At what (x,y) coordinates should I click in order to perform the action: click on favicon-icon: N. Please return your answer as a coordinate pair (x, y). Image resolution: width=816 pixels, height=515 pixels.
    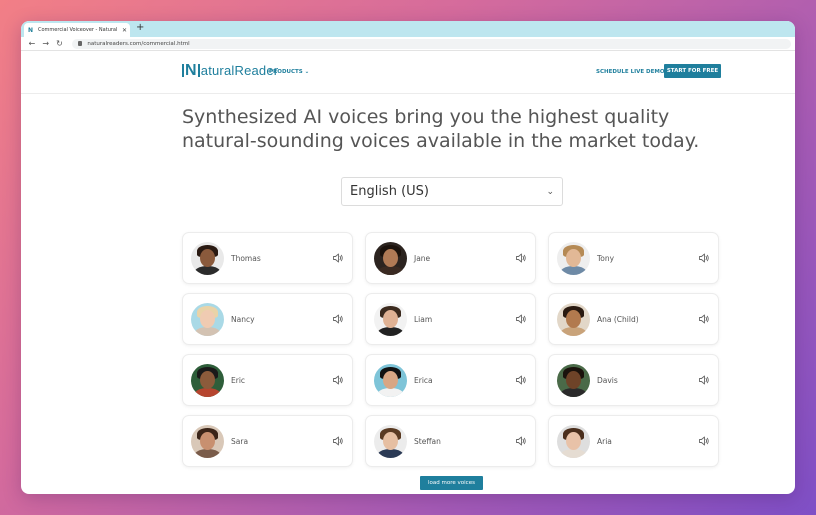
    Looking at the image, I should click on (30, 30).